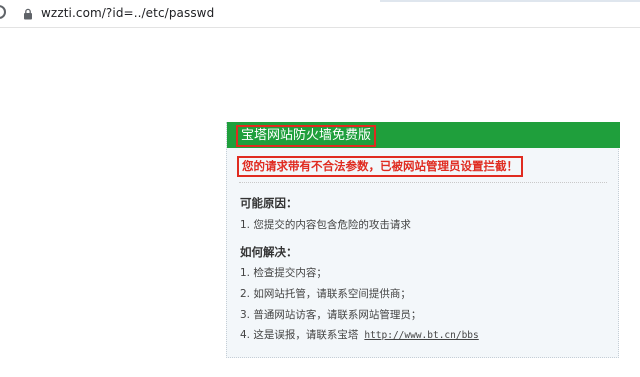 This screenshot has height=377, width=640. I want to click on solution-item-text: 4. 这是误报，请联系宝塔, so click(299, 335).